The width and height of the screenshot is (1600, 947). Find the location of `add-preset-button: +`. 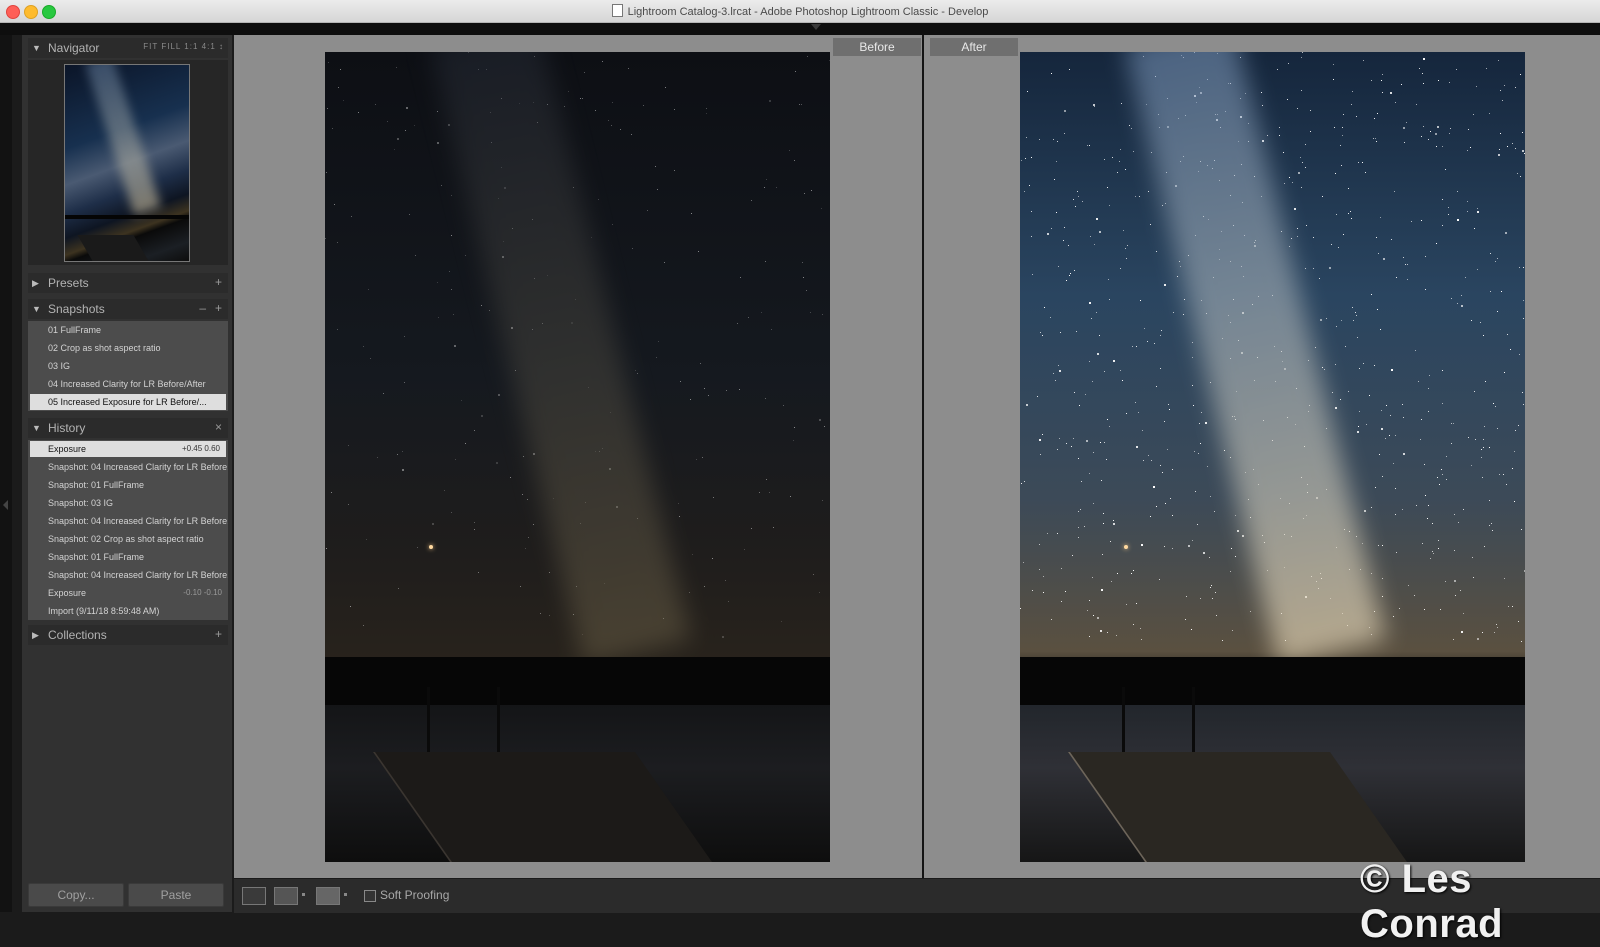

add-preset-button: + is located at coordinates (218, 282).